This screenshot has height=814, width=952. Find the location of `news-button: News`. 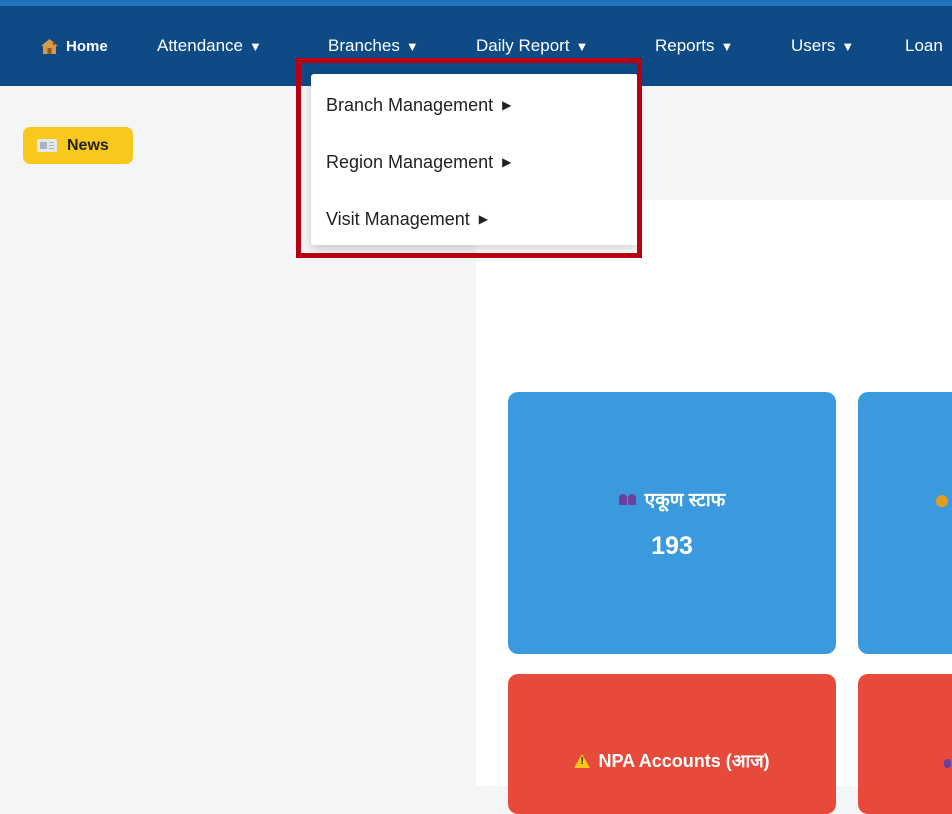

news-button: News is located at coordinates (78, 145).